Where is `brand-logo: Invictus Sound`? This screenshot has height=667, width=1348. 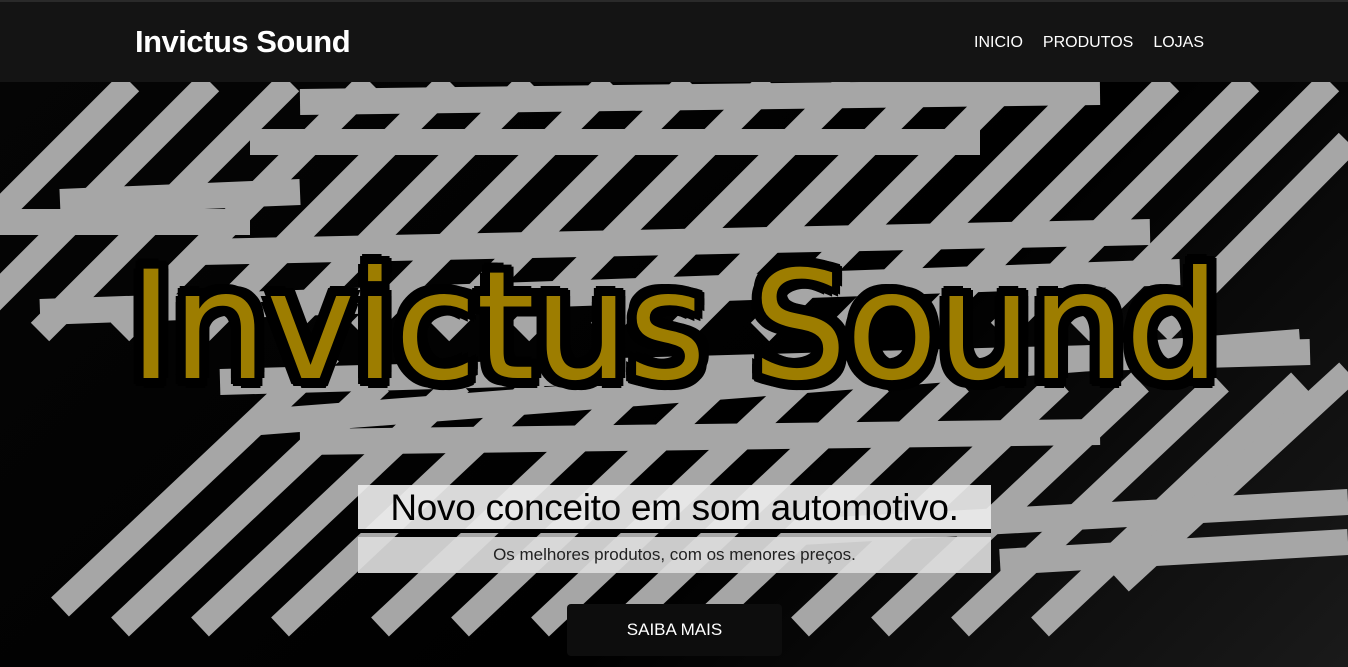 brand-logo: Invictus Sound is located at coordinates (243, 42).